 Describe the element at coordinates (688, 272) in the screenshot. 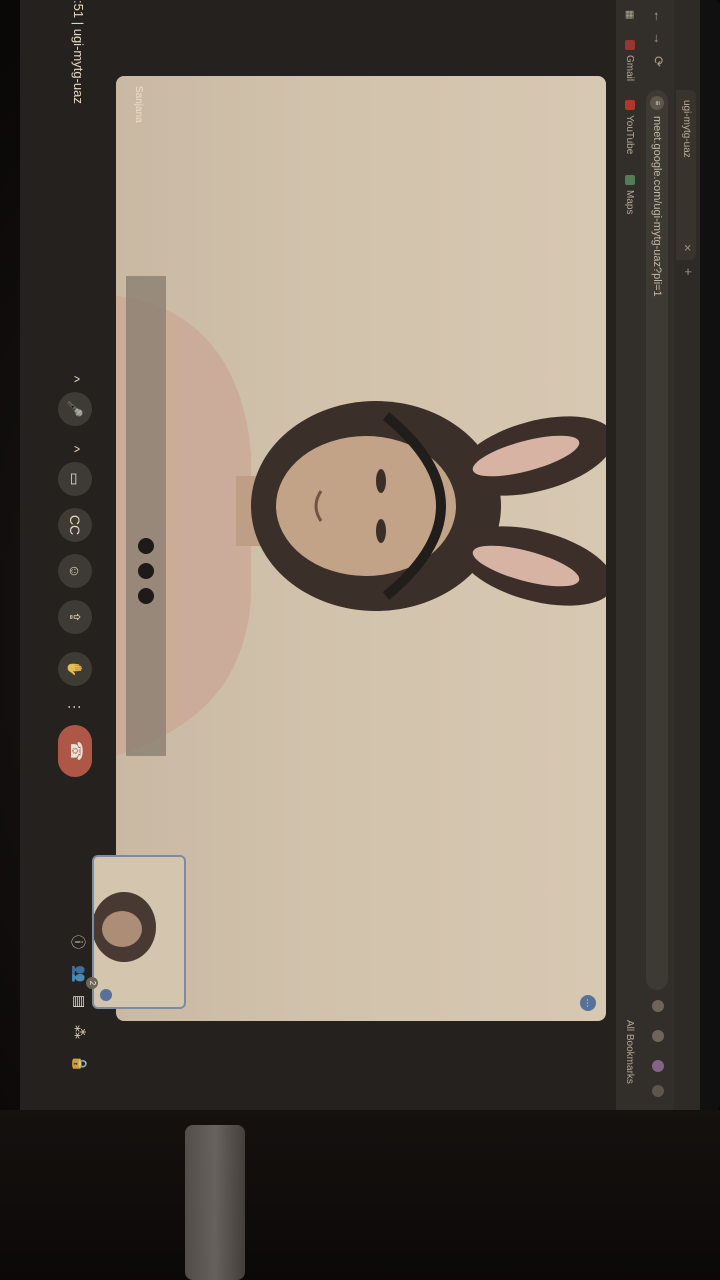

I see `new-tab-button: +` at that location.